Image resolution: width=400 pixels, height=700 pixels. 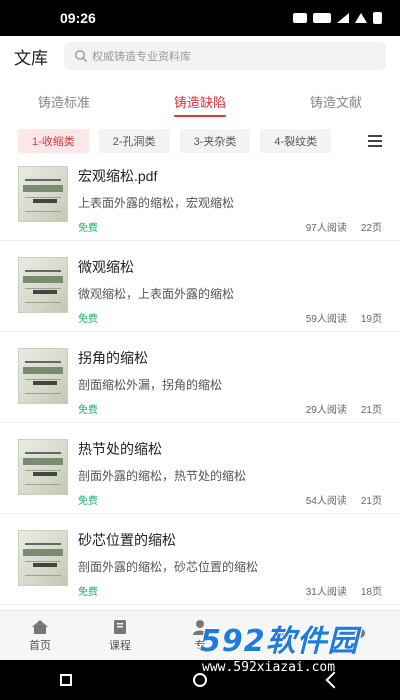 What do you see at coordinates (200, 18) in the screenshot?
I see `status-bar: 09:26` at bounding box center [200, 18].